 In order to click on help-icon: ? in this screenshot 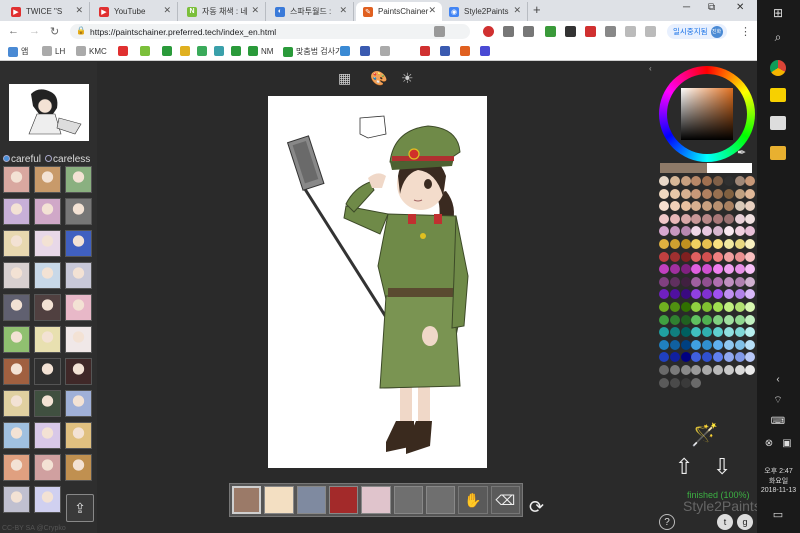, I will do `click(667, 522)`.